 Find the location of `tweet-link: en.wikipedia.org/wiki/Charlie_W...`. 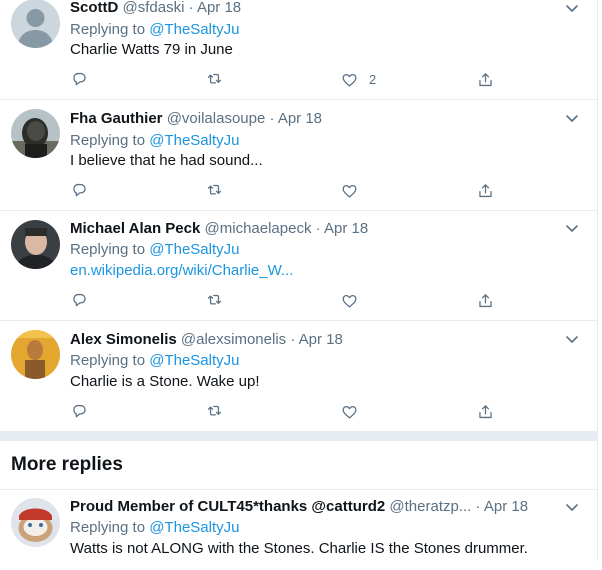

tweet-link: en.wikipedia.org/wiki/Charlie_W... is located at coordinates (181, 271).